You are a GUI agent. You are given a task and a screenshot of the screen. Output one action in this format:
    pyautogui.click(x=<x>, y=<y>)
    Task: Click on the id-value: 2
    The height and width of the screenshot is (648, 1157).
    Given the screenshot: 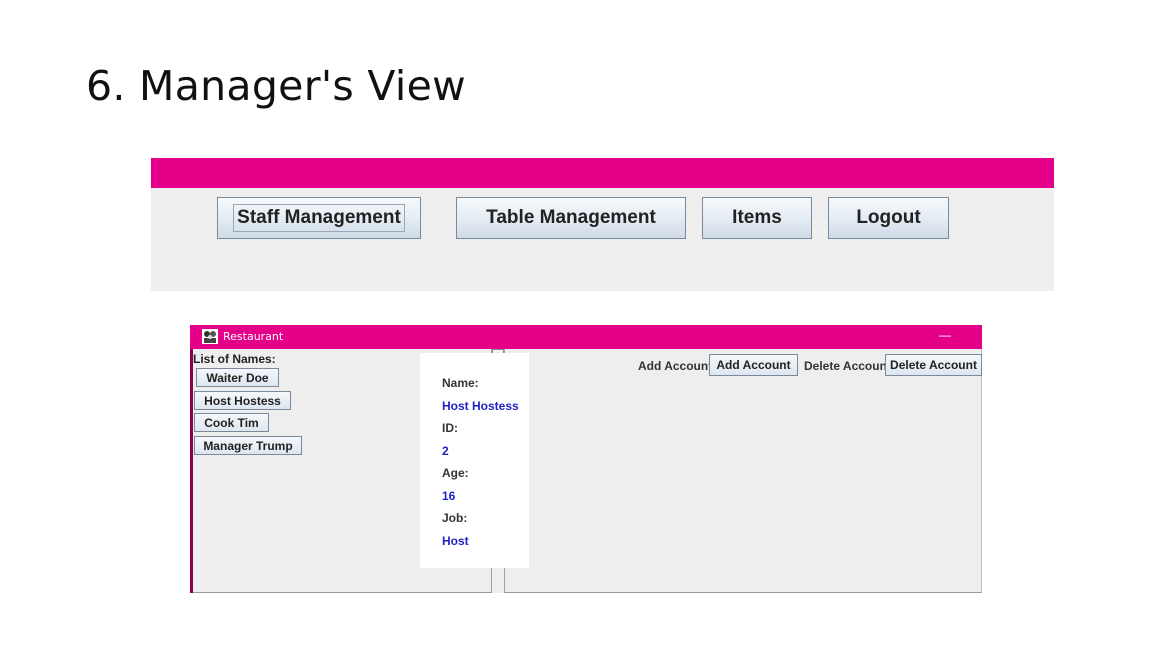 What is the action you would take?
    pyautogui.click(x=445, y=451)
    